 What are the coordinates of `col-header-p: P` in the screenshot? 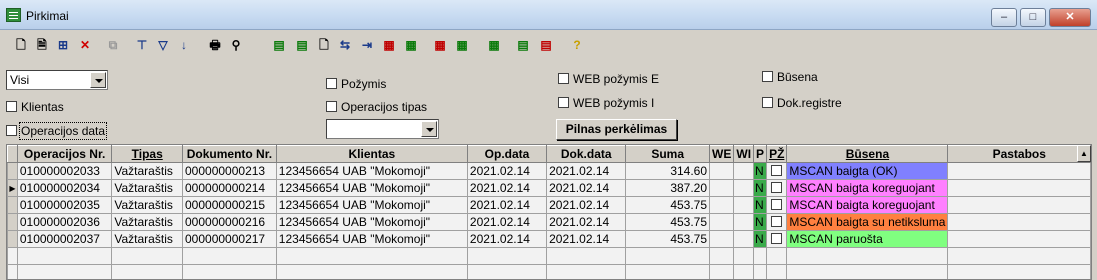 It's located at (760, 154).